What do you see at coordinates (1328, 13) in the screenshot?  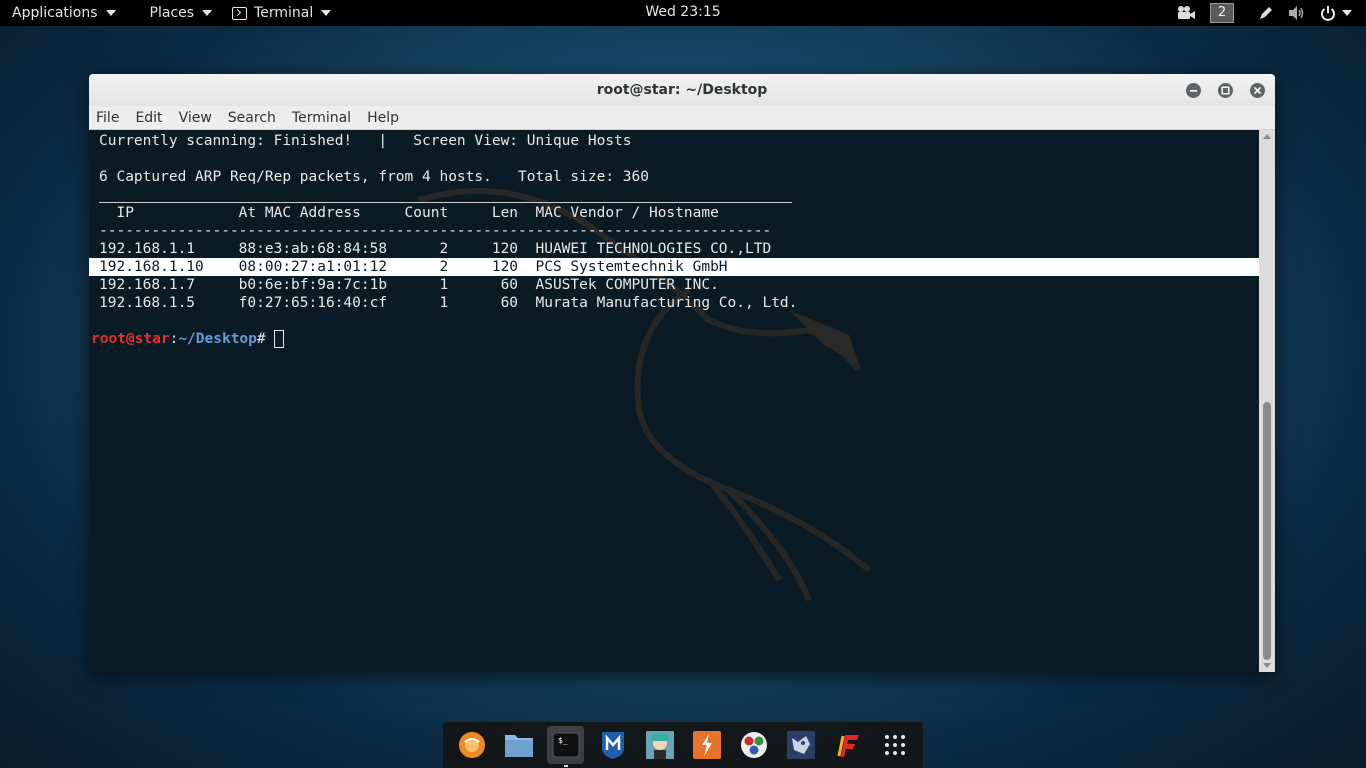 I see `power-icon` at bounding box center [1328, 13].